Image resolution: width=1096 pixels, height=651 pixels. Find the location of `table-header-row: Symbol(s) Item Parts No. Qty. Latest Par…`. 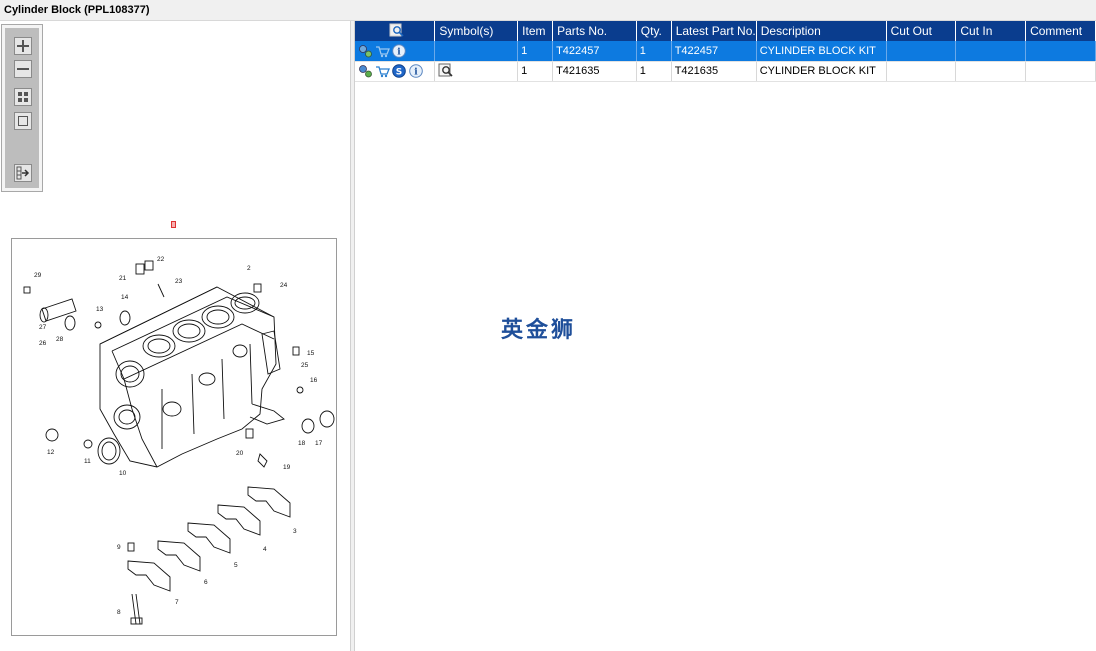

table-header-row: Symbol(s) Item Parts No. Qty. Latest Par… is located at coordinates (725, 31).